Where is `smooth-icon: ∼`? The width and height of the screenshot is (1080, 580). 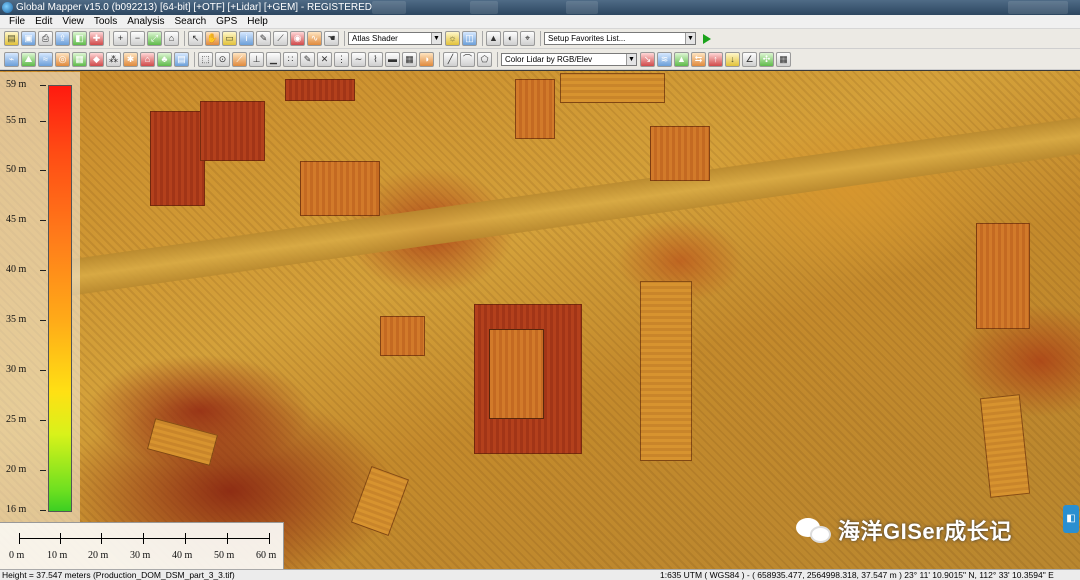 smooth-icon: ∼ is located at coordinates (358, 59).